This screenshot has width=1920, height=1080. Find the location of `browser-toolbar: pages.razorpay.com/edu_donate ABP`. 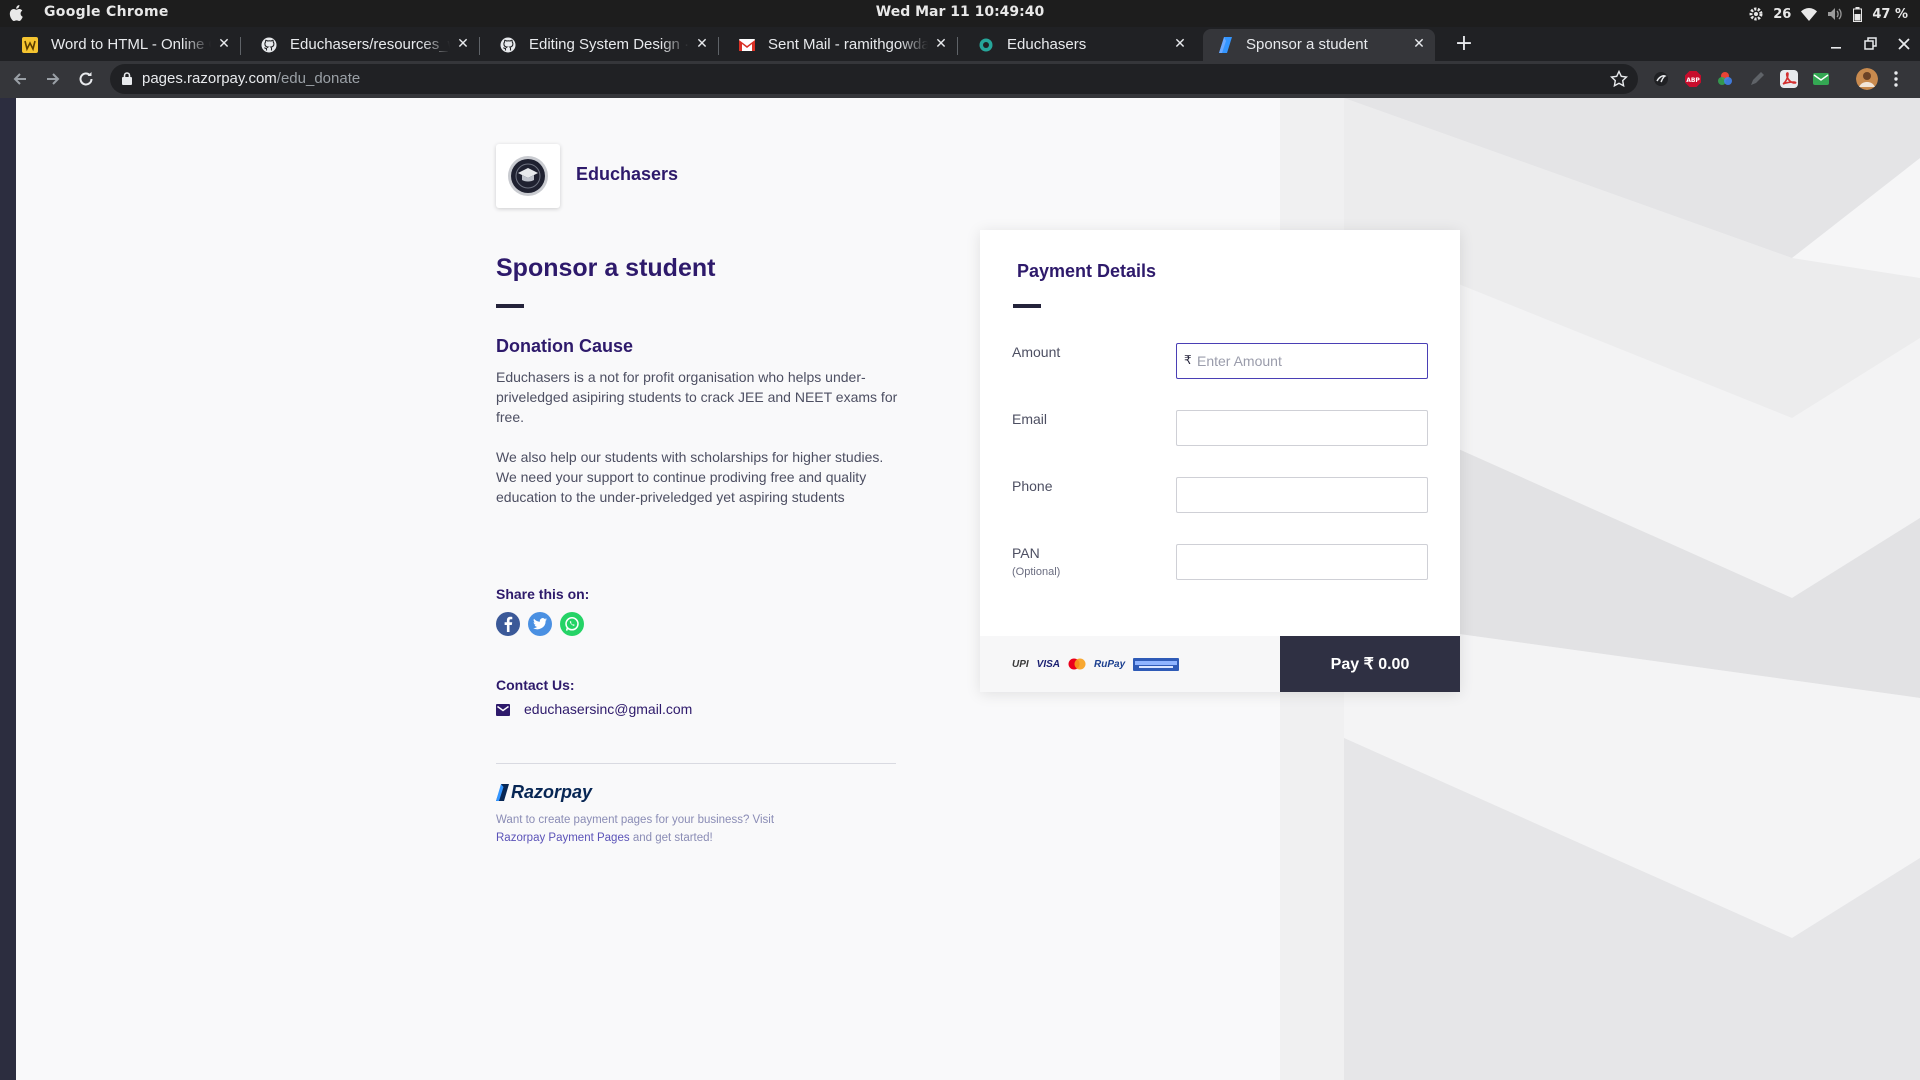

browser-toolbar: pages.razorpay.com/edu_donate ABP is located at coordinates (960, 79).